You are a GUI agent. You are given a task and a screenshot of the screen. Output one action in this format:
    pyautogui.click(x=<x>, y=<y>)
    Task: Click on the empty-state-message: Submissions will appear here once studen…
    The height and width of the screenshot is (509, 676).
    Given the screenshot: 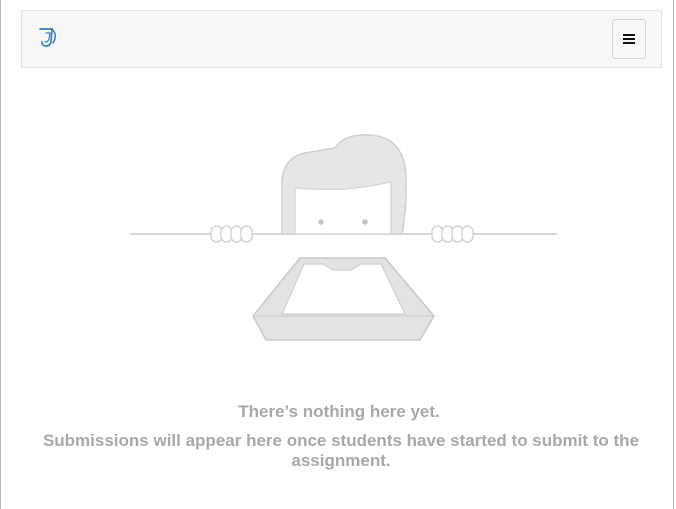 What is the action you would take?
    pyautogui.click(x=341, y=450)
    